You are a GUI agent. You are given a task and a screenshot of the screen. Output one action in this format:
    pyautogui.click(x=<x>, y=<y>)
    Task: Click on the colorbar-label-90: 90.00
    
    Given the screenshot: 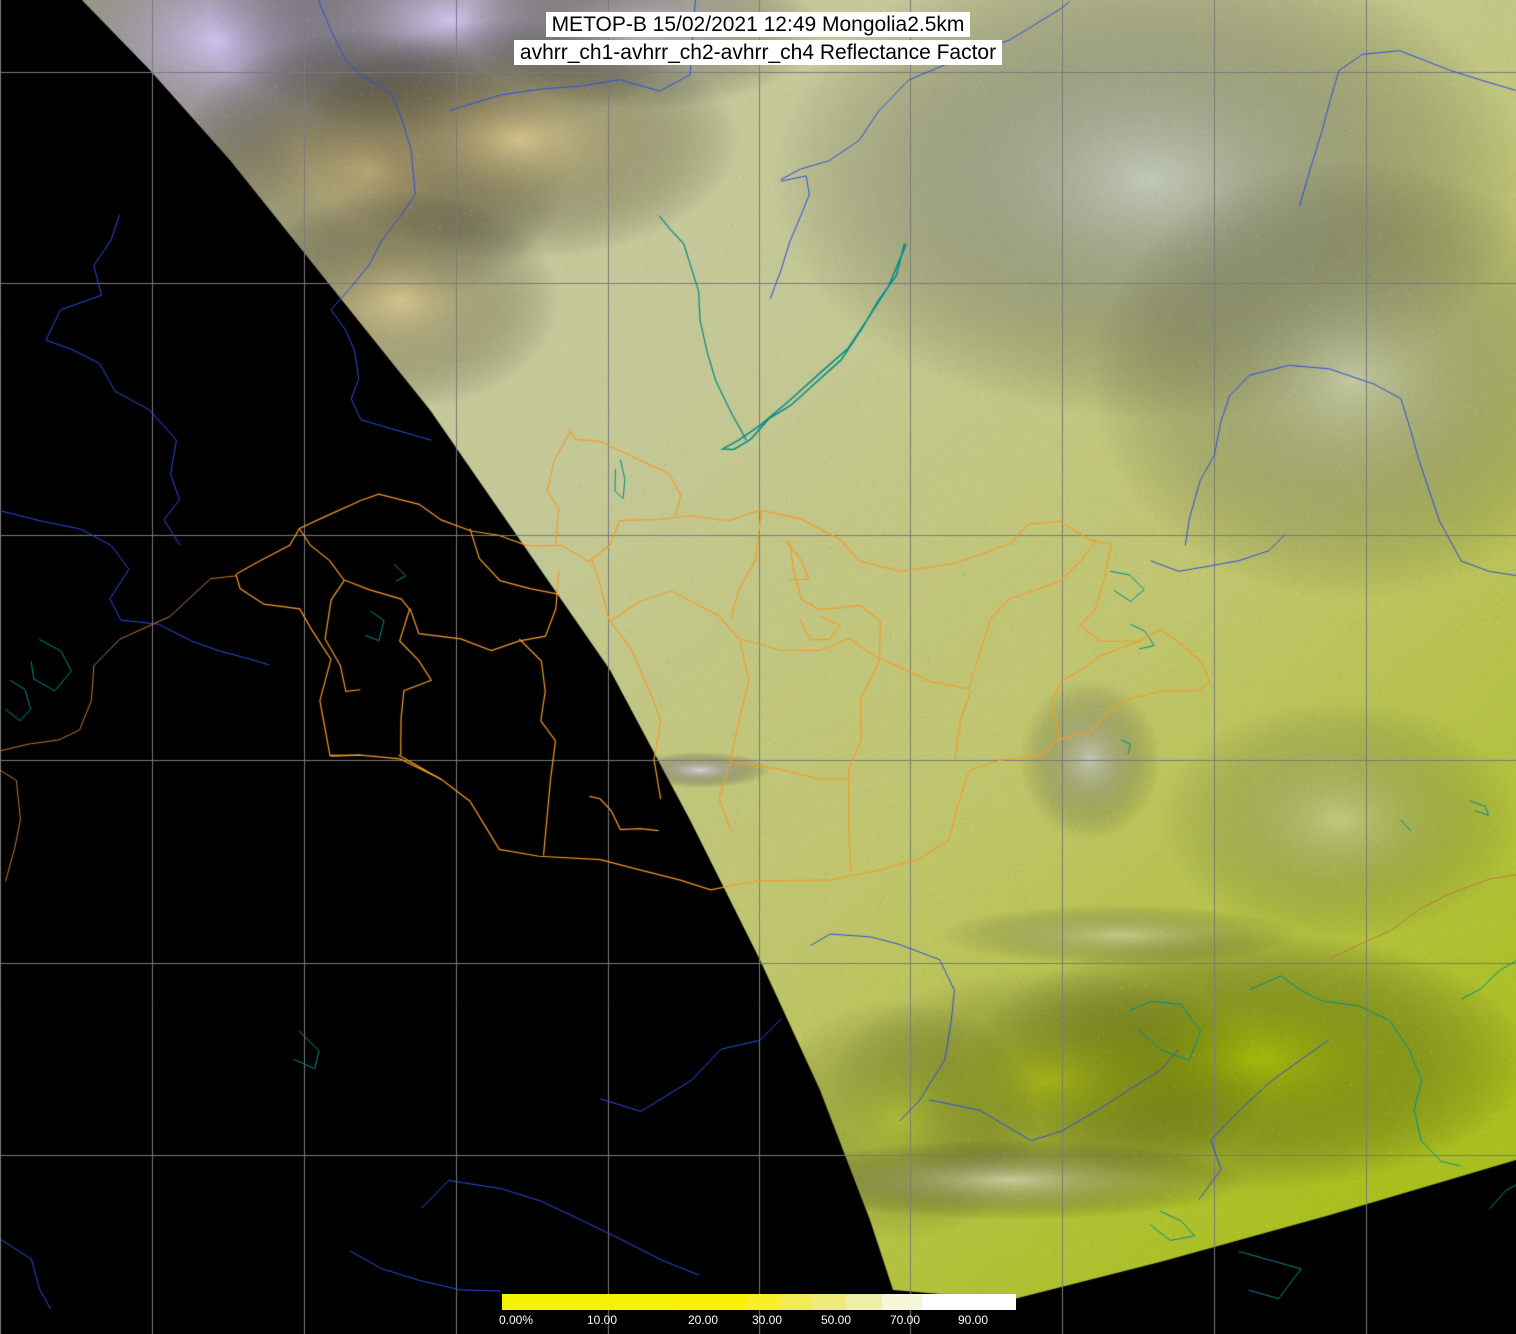 What is the action you would take?
    pyautogui.click(x=973, y=1320)
    